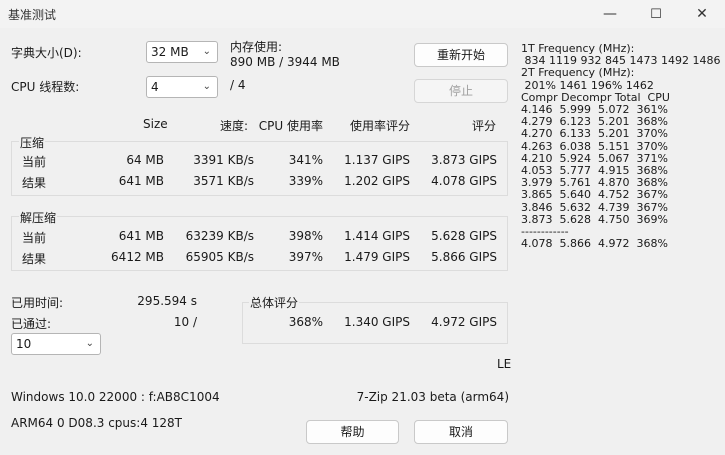 The width and height of the screenshot is (725, 455). What do you see at coordinates (155, 124) in the screenshot?
I see `header-size: Size` at bounding box center [155, 124].